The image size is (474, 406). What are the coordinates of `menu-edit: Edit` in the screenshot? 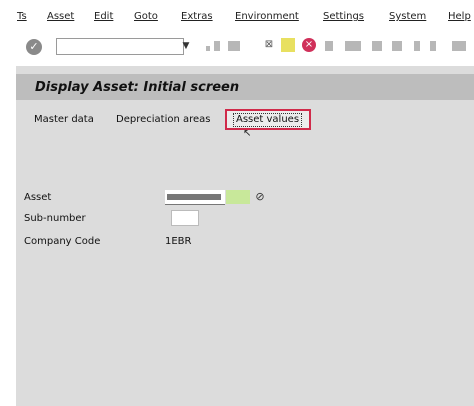 It's located at (103, 16).